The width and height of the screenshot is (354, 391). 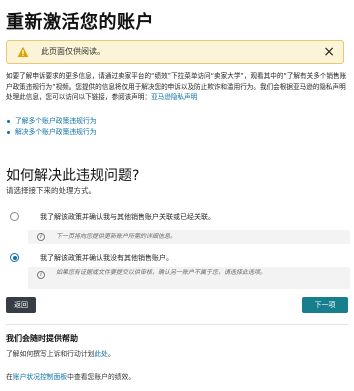 What do you see at coordinates (14, 257) in the screenshot?
I see `radio-option-no-other-accounts` at bounding box center [14, 257].